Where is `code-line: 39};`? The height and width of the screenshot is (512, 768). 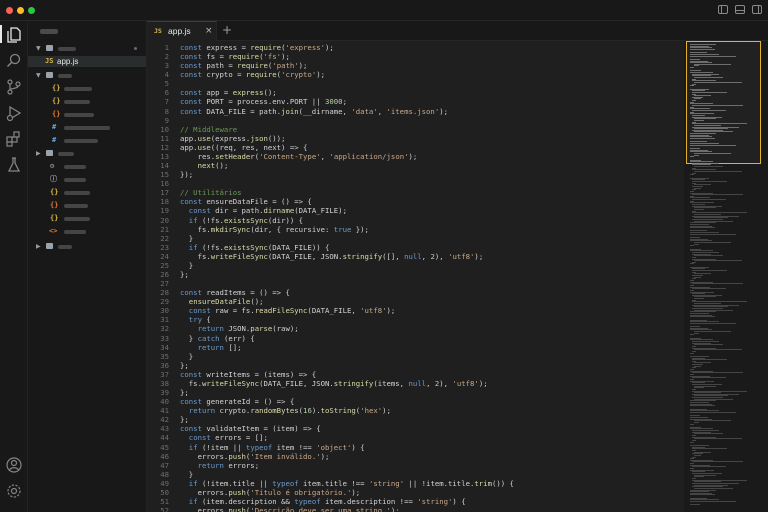
code-line: 39}; is located at coordinates (415, 392).